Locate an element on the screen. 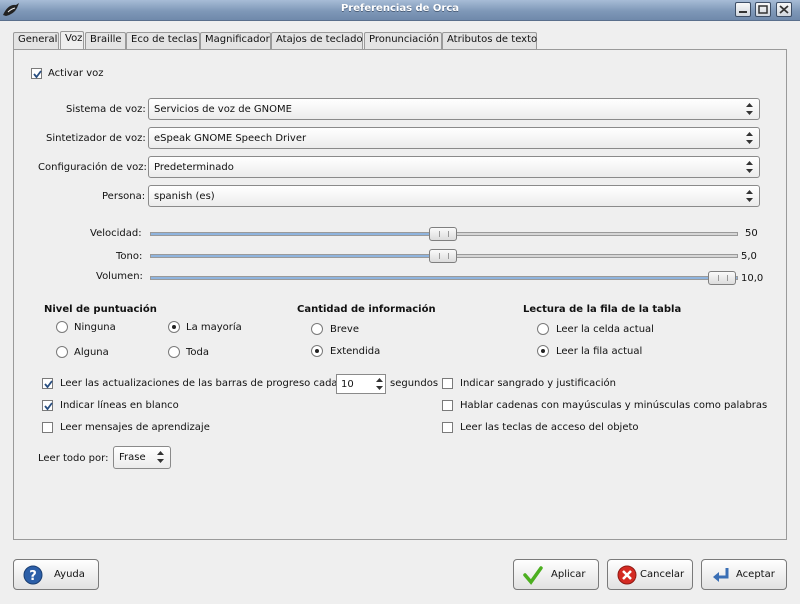  rate-value: 50 is located at coordinates (751, 233).